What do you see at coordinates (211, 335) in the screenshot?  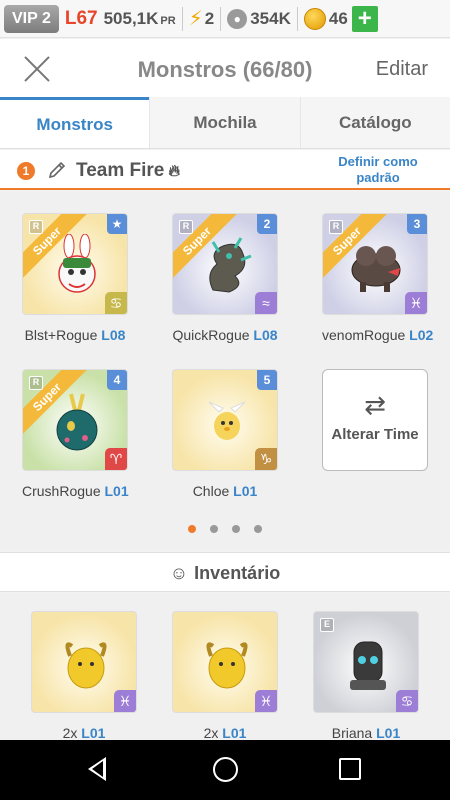 I see `monster-name: QuickRogue` at bounding box center [211, 335].